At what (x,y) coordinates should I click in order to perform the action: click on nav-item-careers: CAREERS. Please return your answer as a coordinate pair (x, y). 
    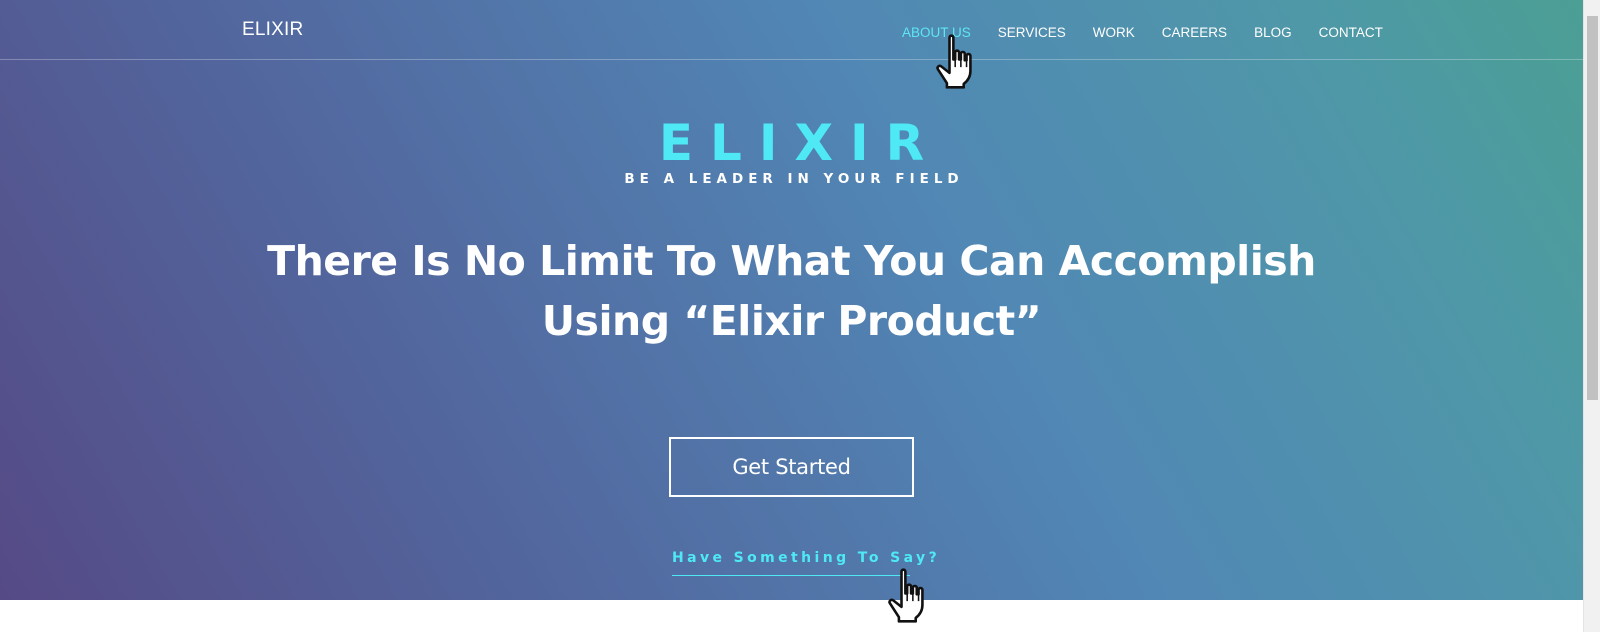
    Looking at the image, I should click on (1194, 32).